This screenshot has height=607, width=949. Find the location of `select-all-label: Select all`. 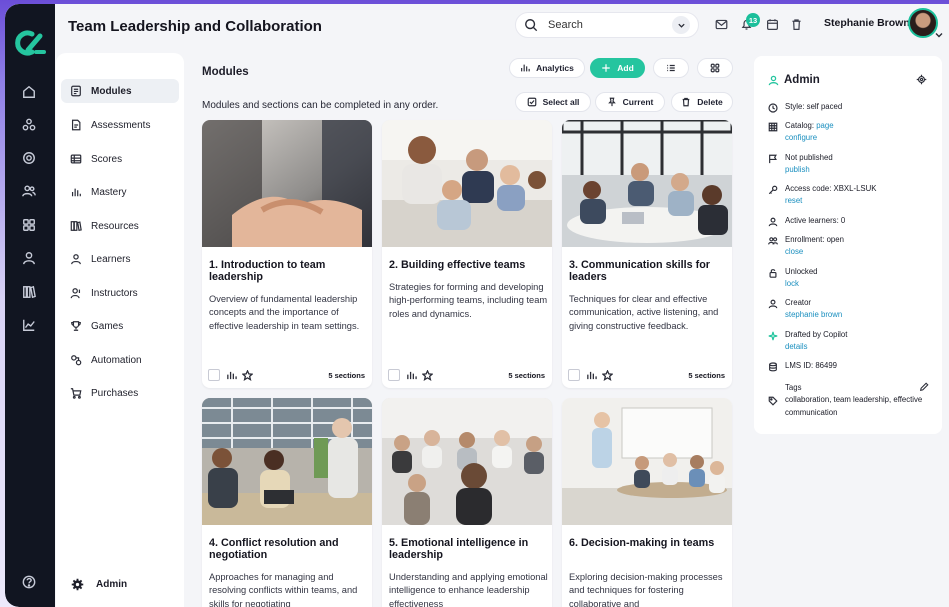

select-all-label: Select all is located at coordinates (561, 102).